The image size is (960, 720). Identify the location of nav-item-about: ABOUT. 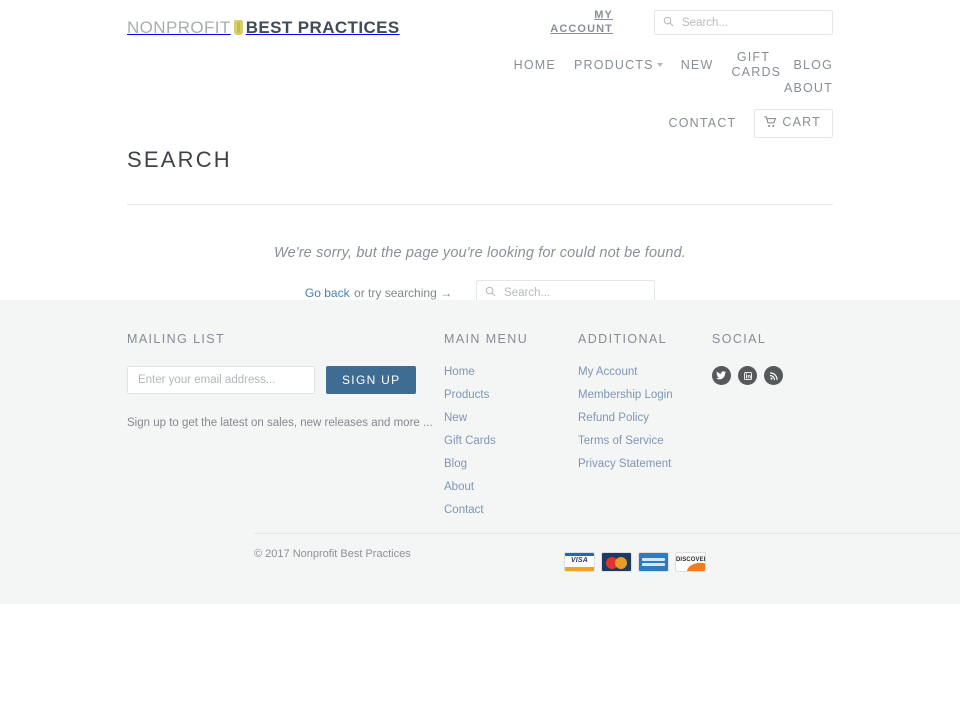
(808, 88).